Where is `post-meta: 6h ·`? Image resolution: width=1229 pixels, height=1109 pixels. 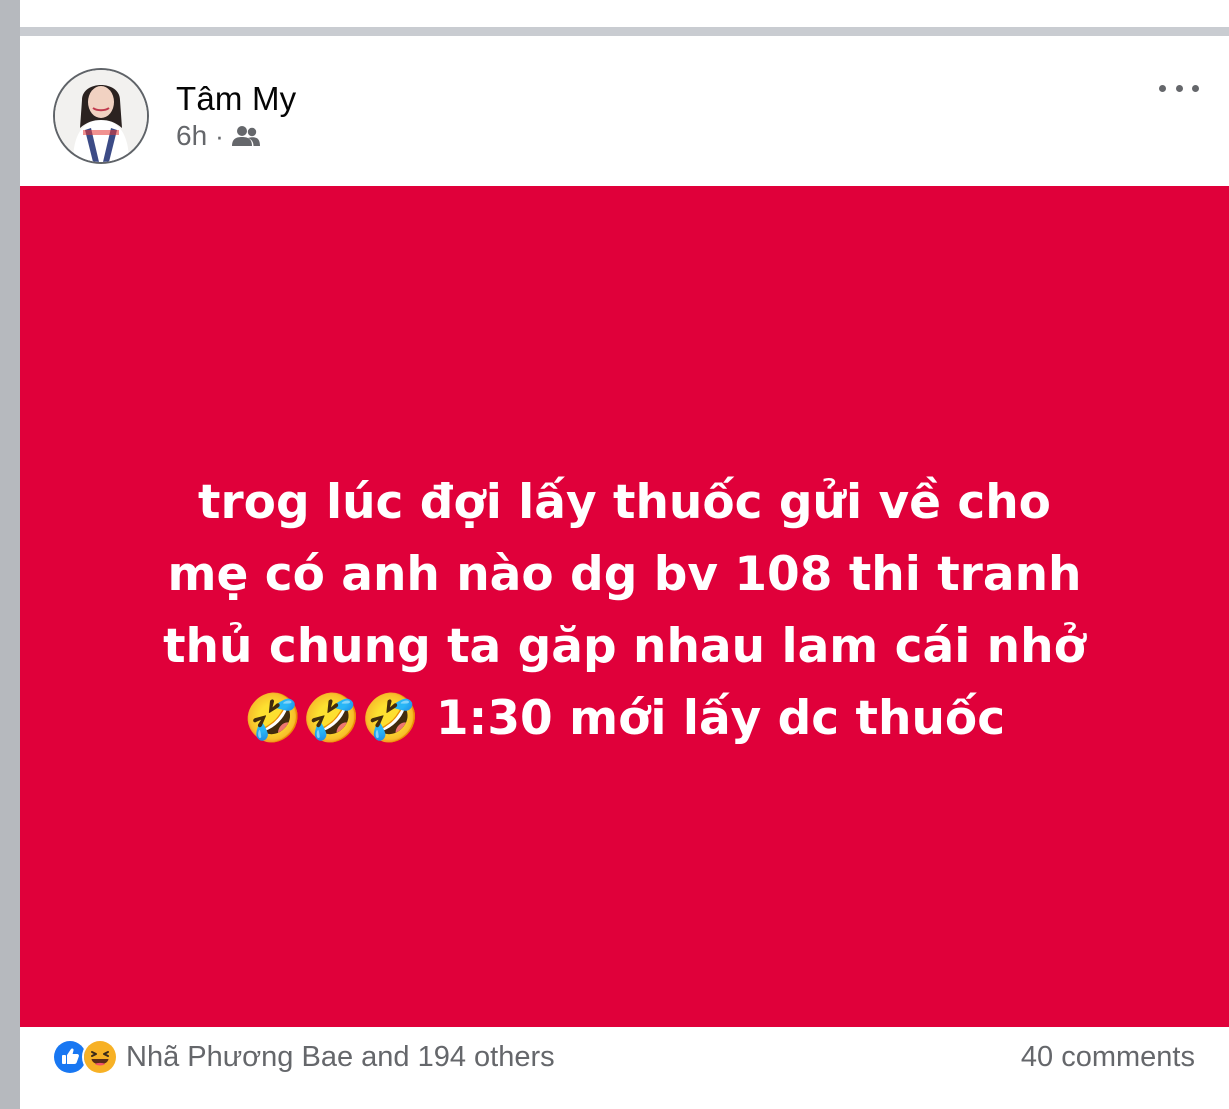
post-meta: 6h · is located at coordinates (218, 136).